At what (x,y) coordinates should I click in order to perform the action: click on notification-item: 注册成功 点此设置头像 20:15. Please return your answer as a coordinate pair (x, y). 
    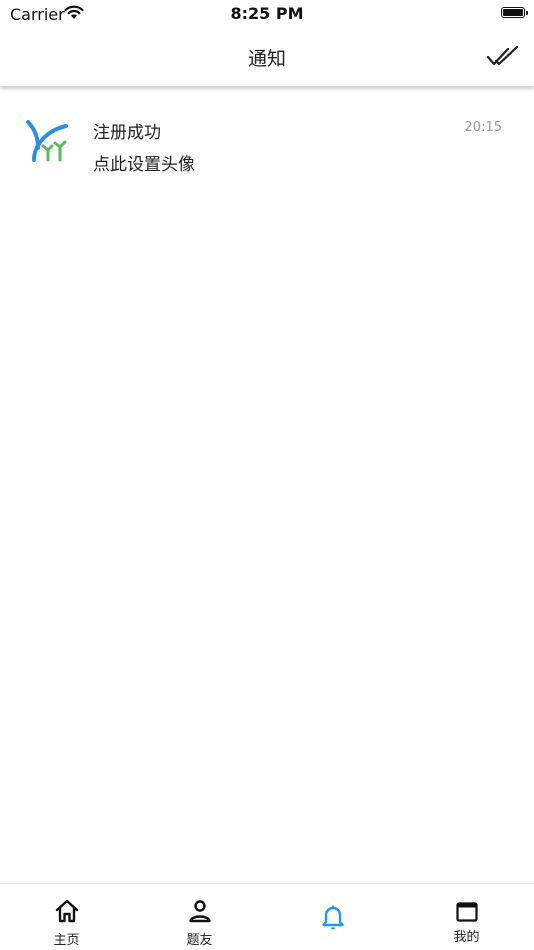
    Looking at the image, I should click on (267, 145).